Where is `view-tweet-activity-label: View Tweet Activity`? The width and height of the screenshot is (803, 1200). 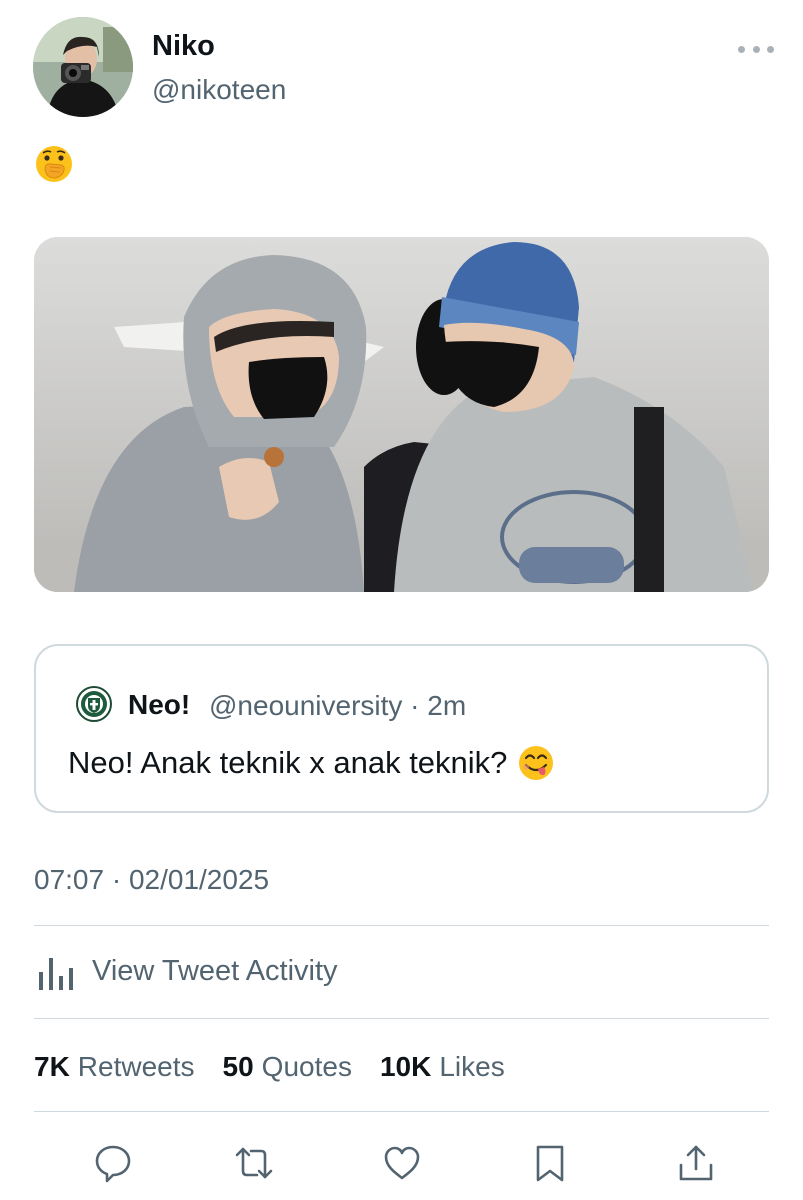 view-tweet-activity-label: View Tweet Activity is located at coordinates (215, 970).